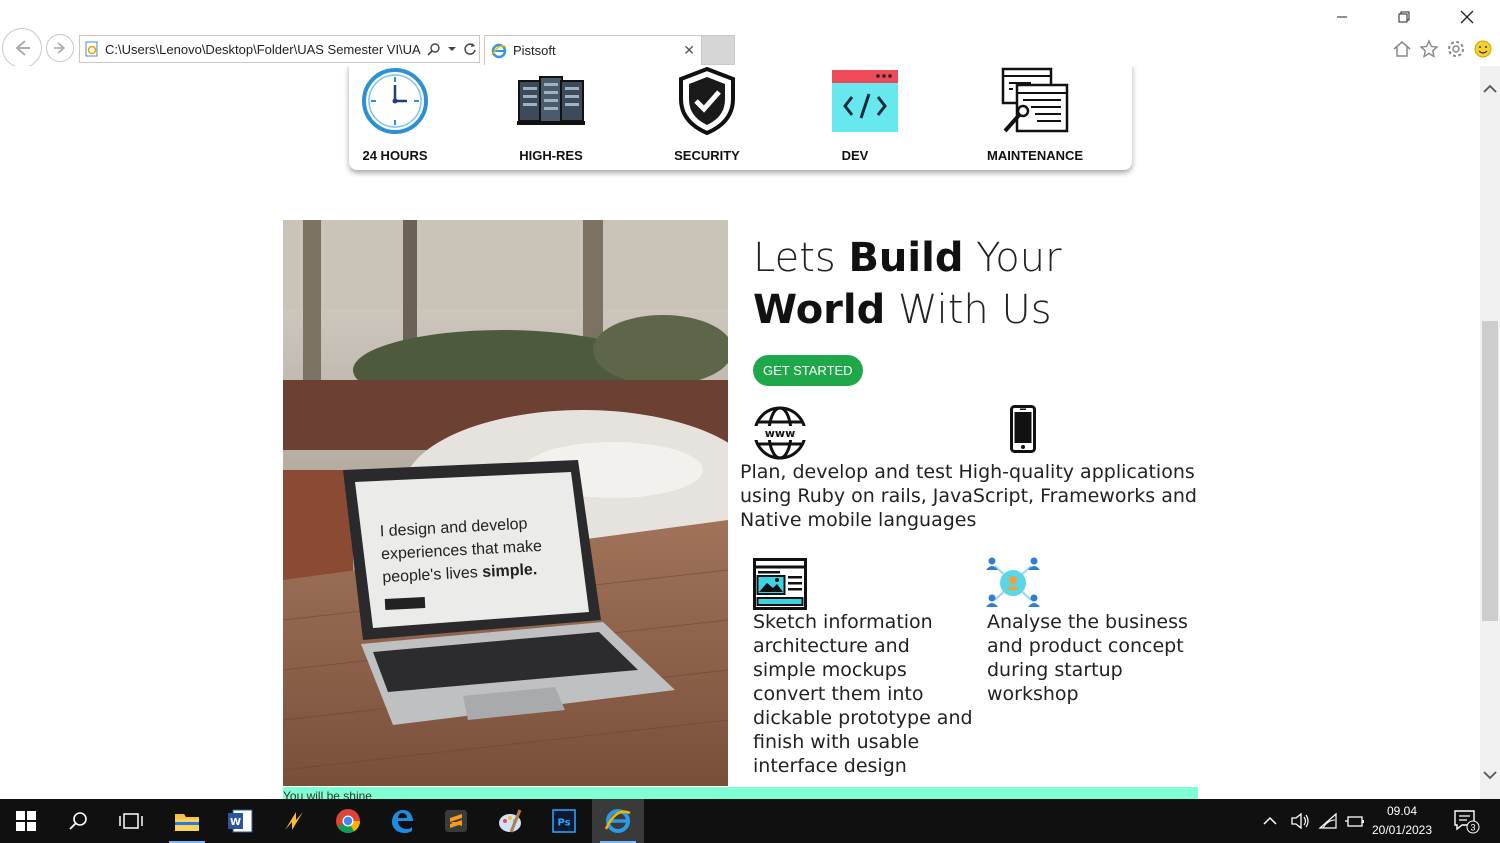 This screenshot has width=1500, height=843. Describe the element at coordinates (855, 155) in the screenshot. I see `feature-label: DEV` at that location.